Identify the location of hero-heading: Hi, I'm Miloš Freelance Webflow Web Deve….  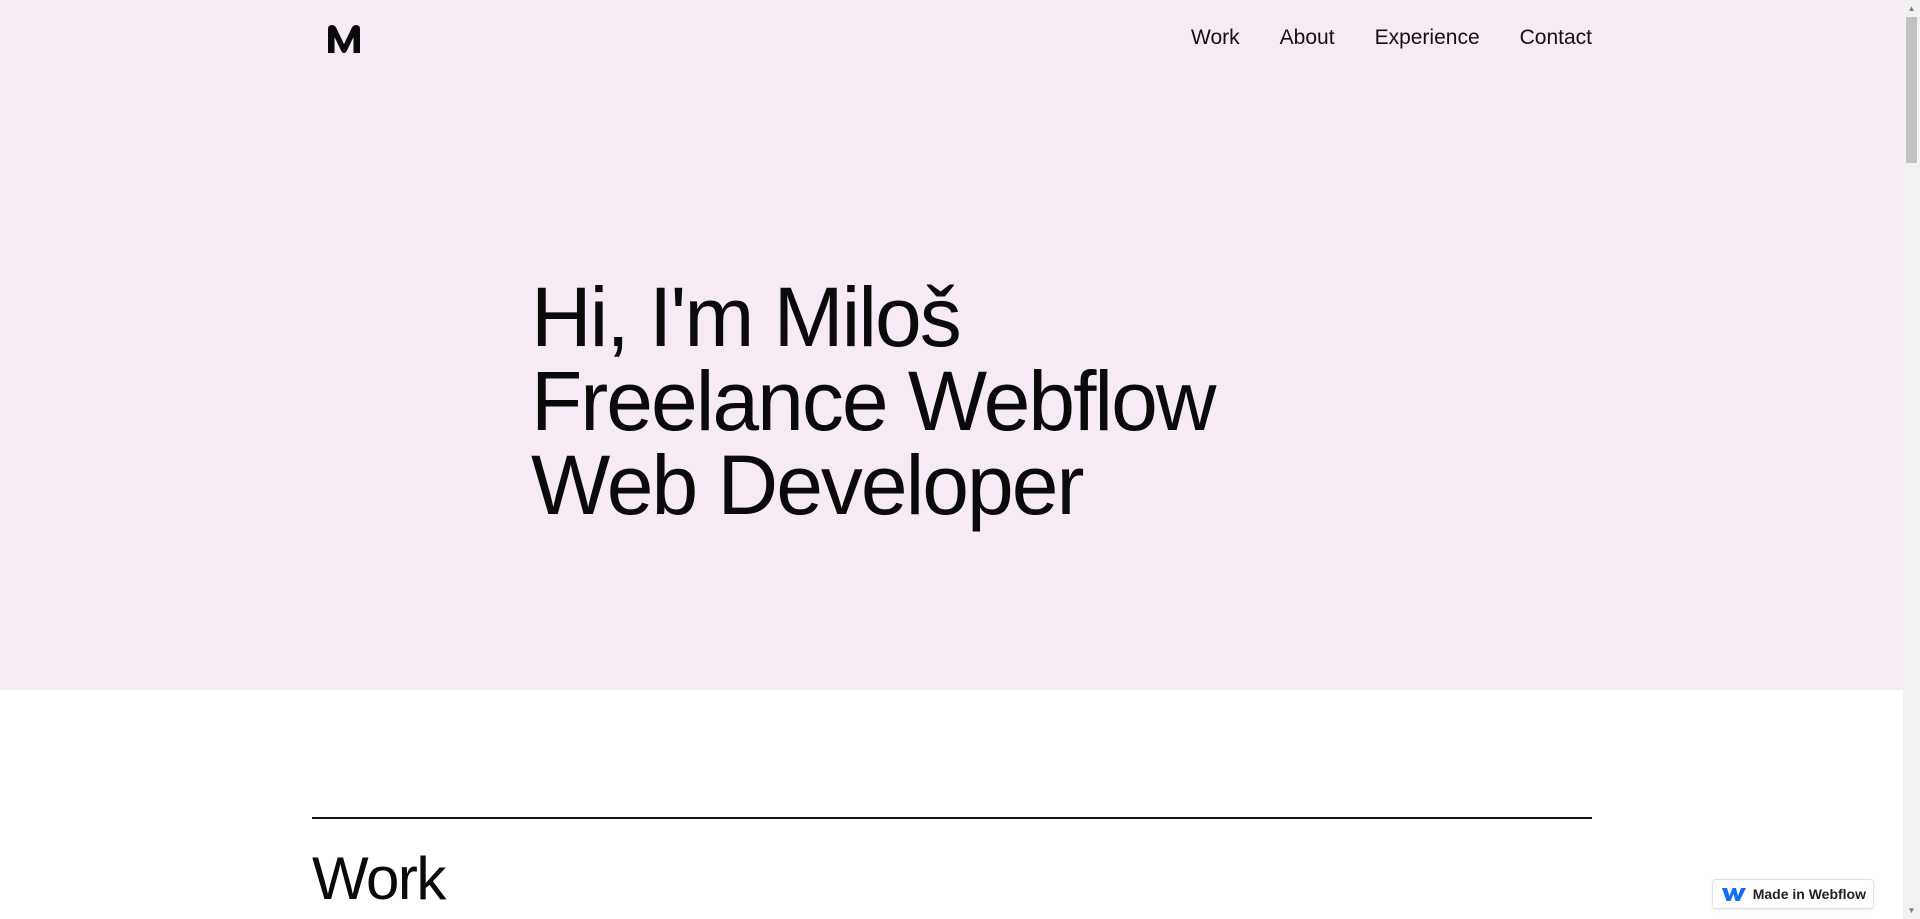
(873, 401).